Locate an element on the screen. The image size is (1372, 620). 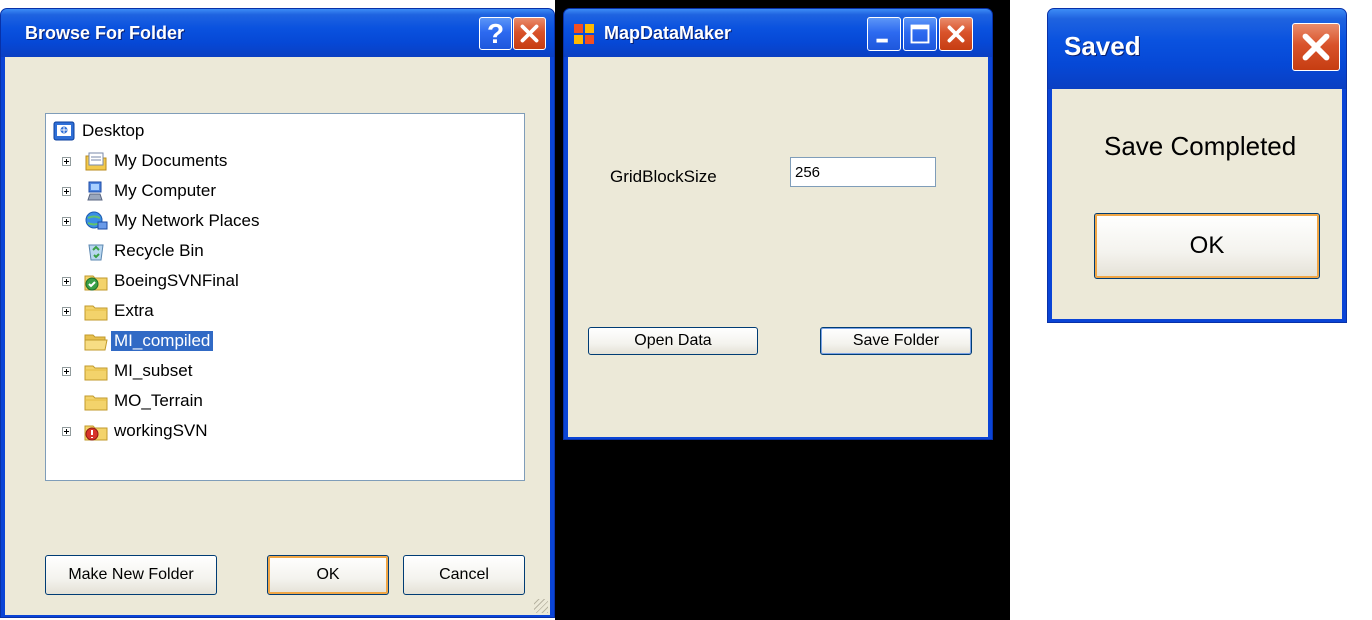
my-documents-icon is located at coordinates (96, 161).